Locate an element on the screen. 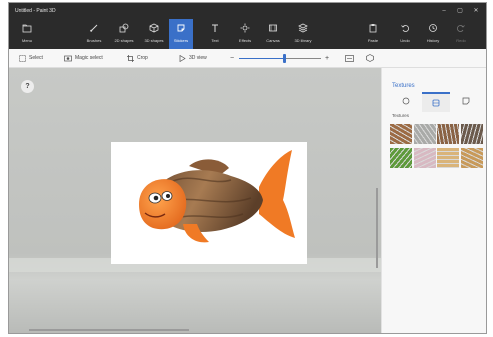  drawing-canvas is located at coordinates (209, 203).